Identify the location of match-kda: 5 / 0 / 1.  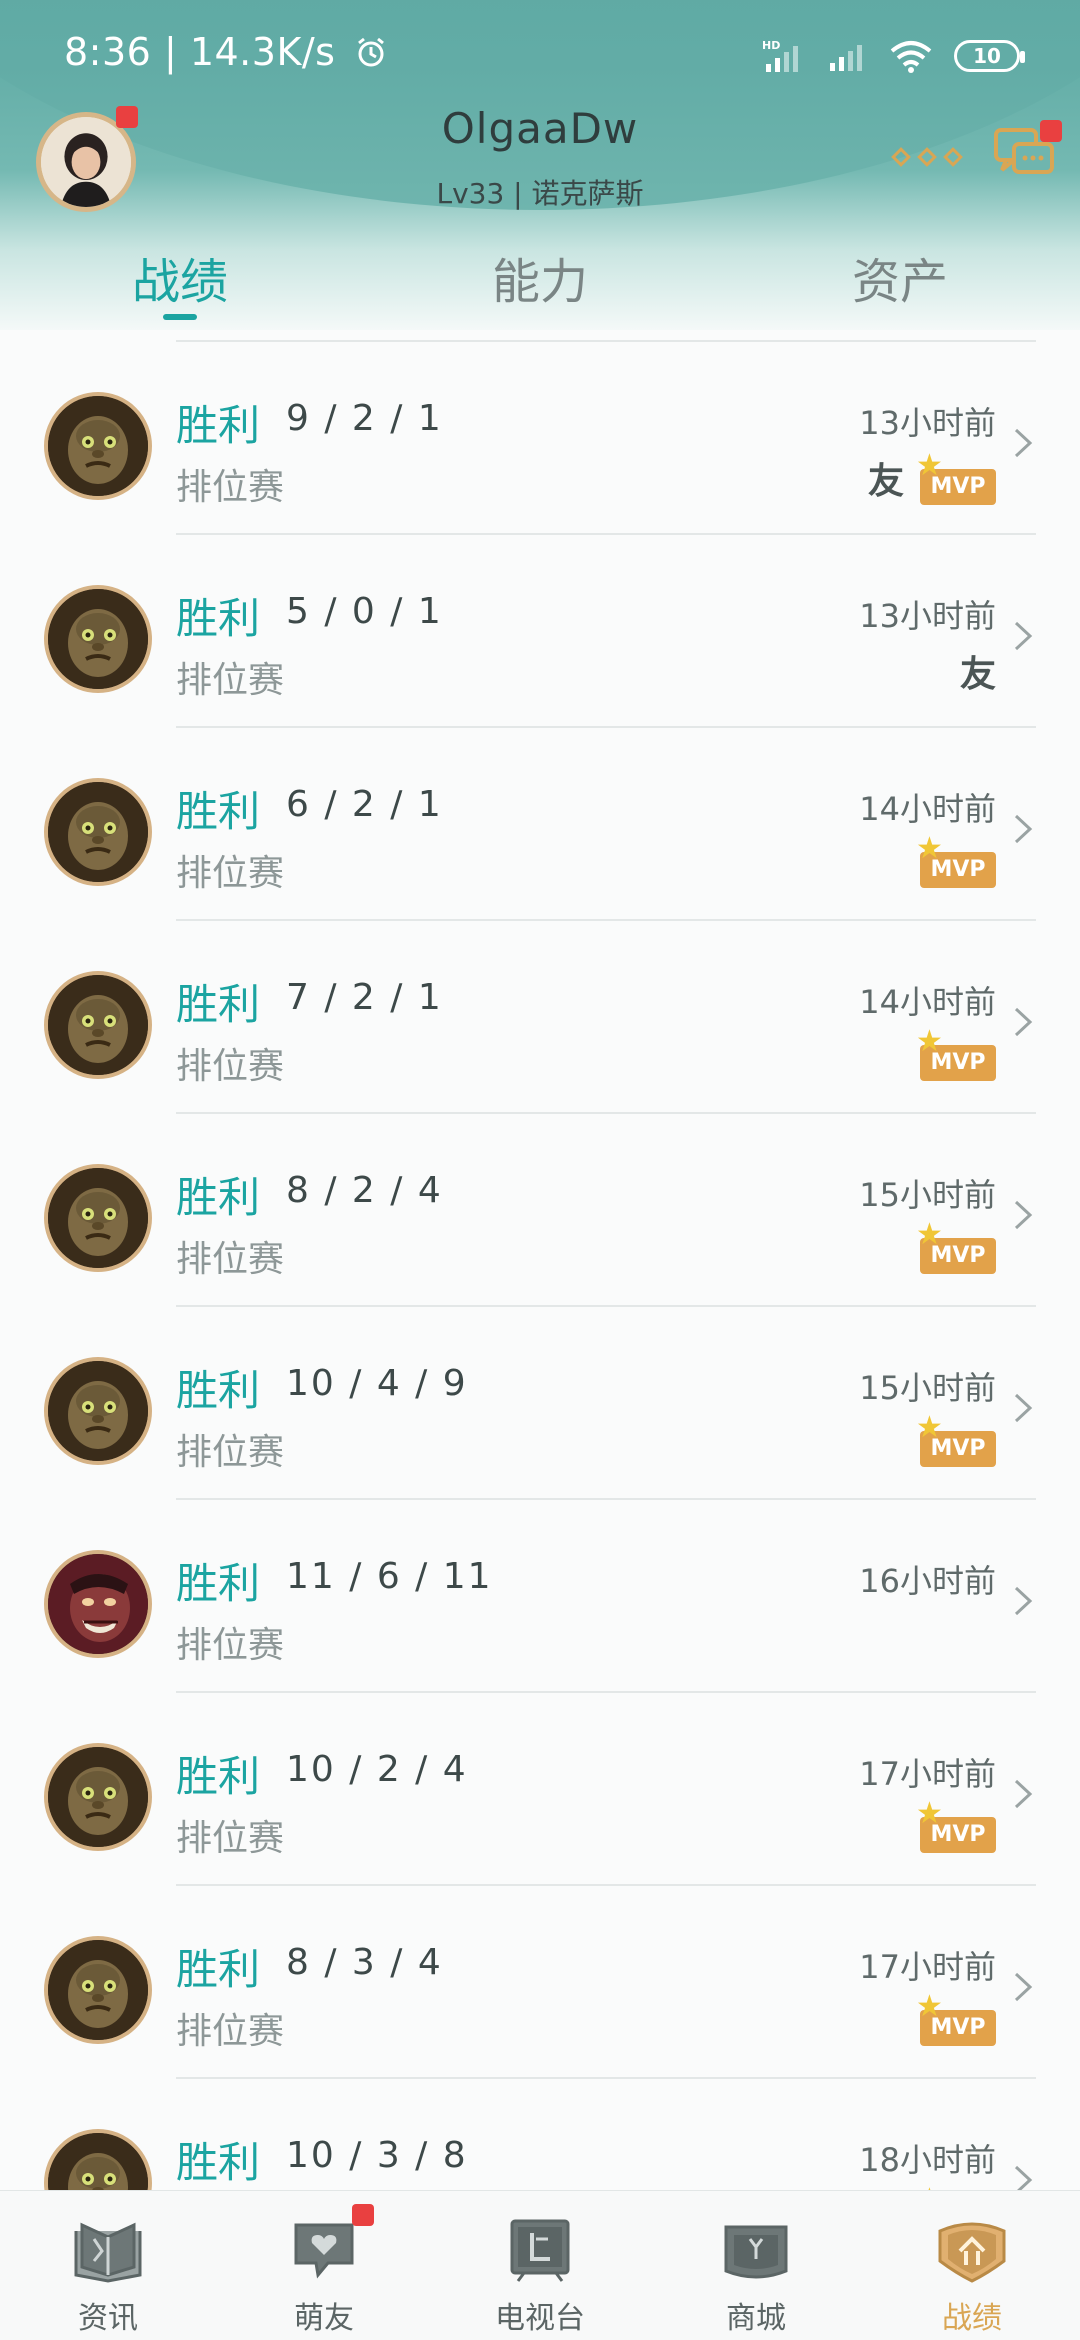
(364, 611).